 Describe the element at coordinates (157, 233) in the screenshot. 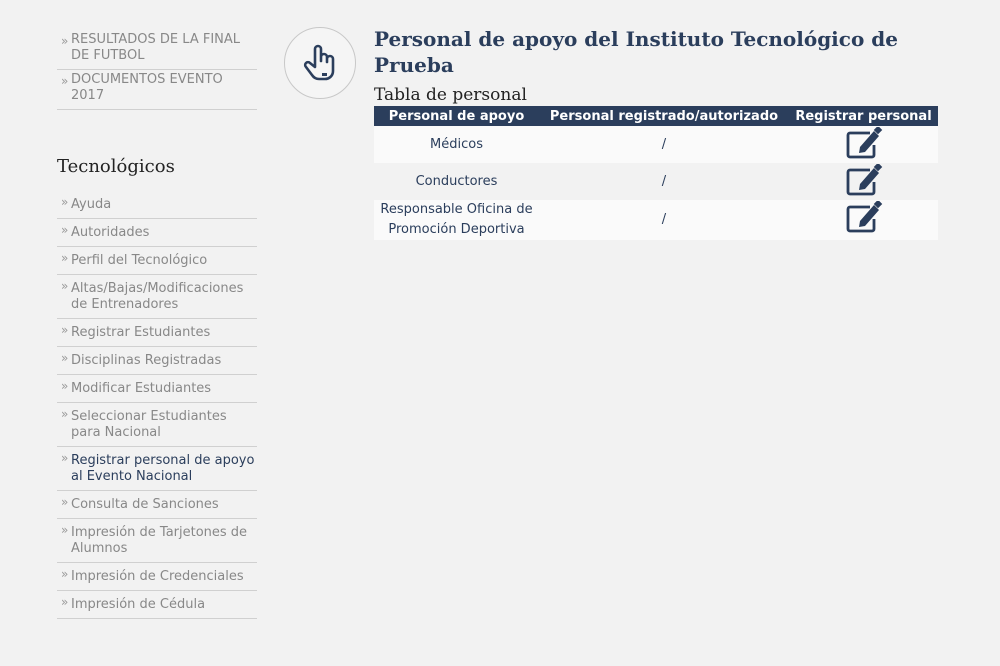

I see `menu-item-autoridades: » Autoridades` at that location.